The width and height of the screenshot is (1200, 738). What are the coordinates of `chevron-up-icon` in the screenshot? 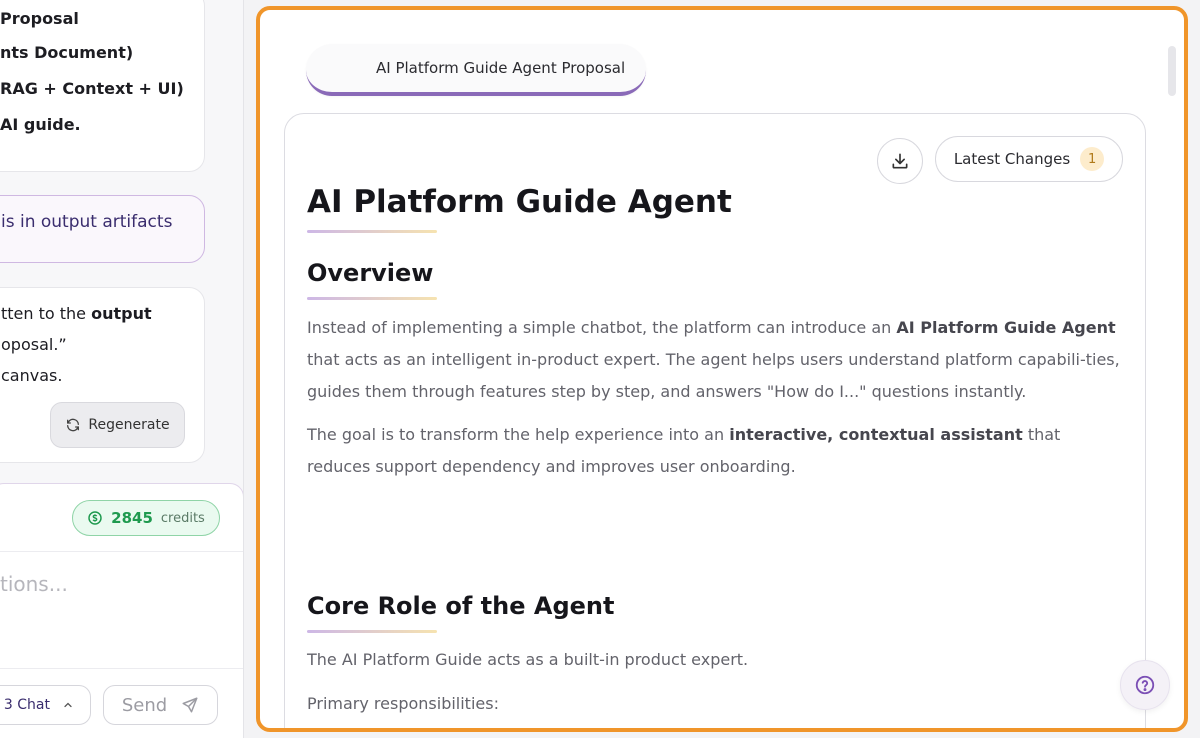 It's located at (68, 705).